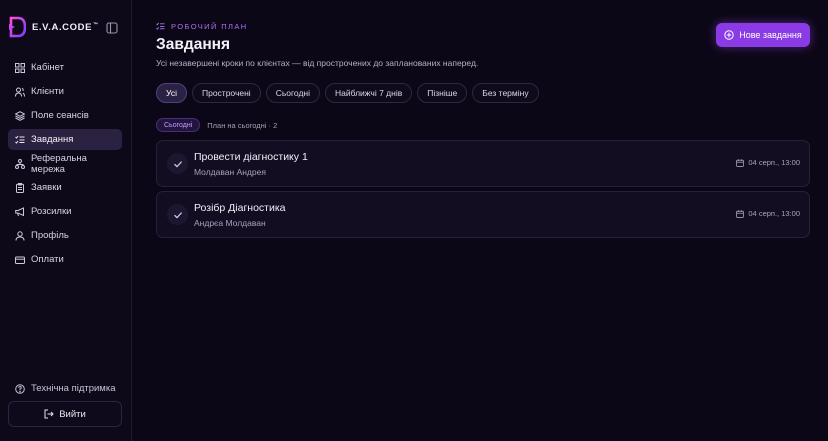  Describe the element at coordinates (47, 259) in the screenshot. I see `sidebar-item-label: Оплати` at that location.